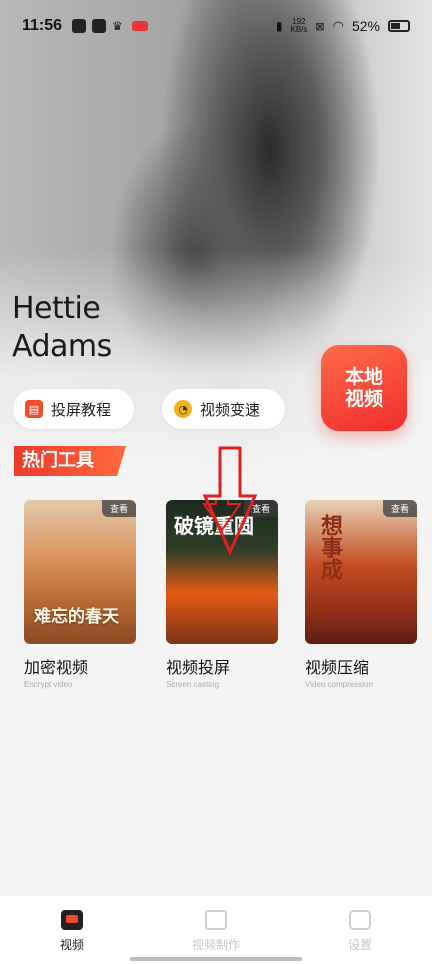  I want to click on hero-title-line2: Adams, so click(62, 346).